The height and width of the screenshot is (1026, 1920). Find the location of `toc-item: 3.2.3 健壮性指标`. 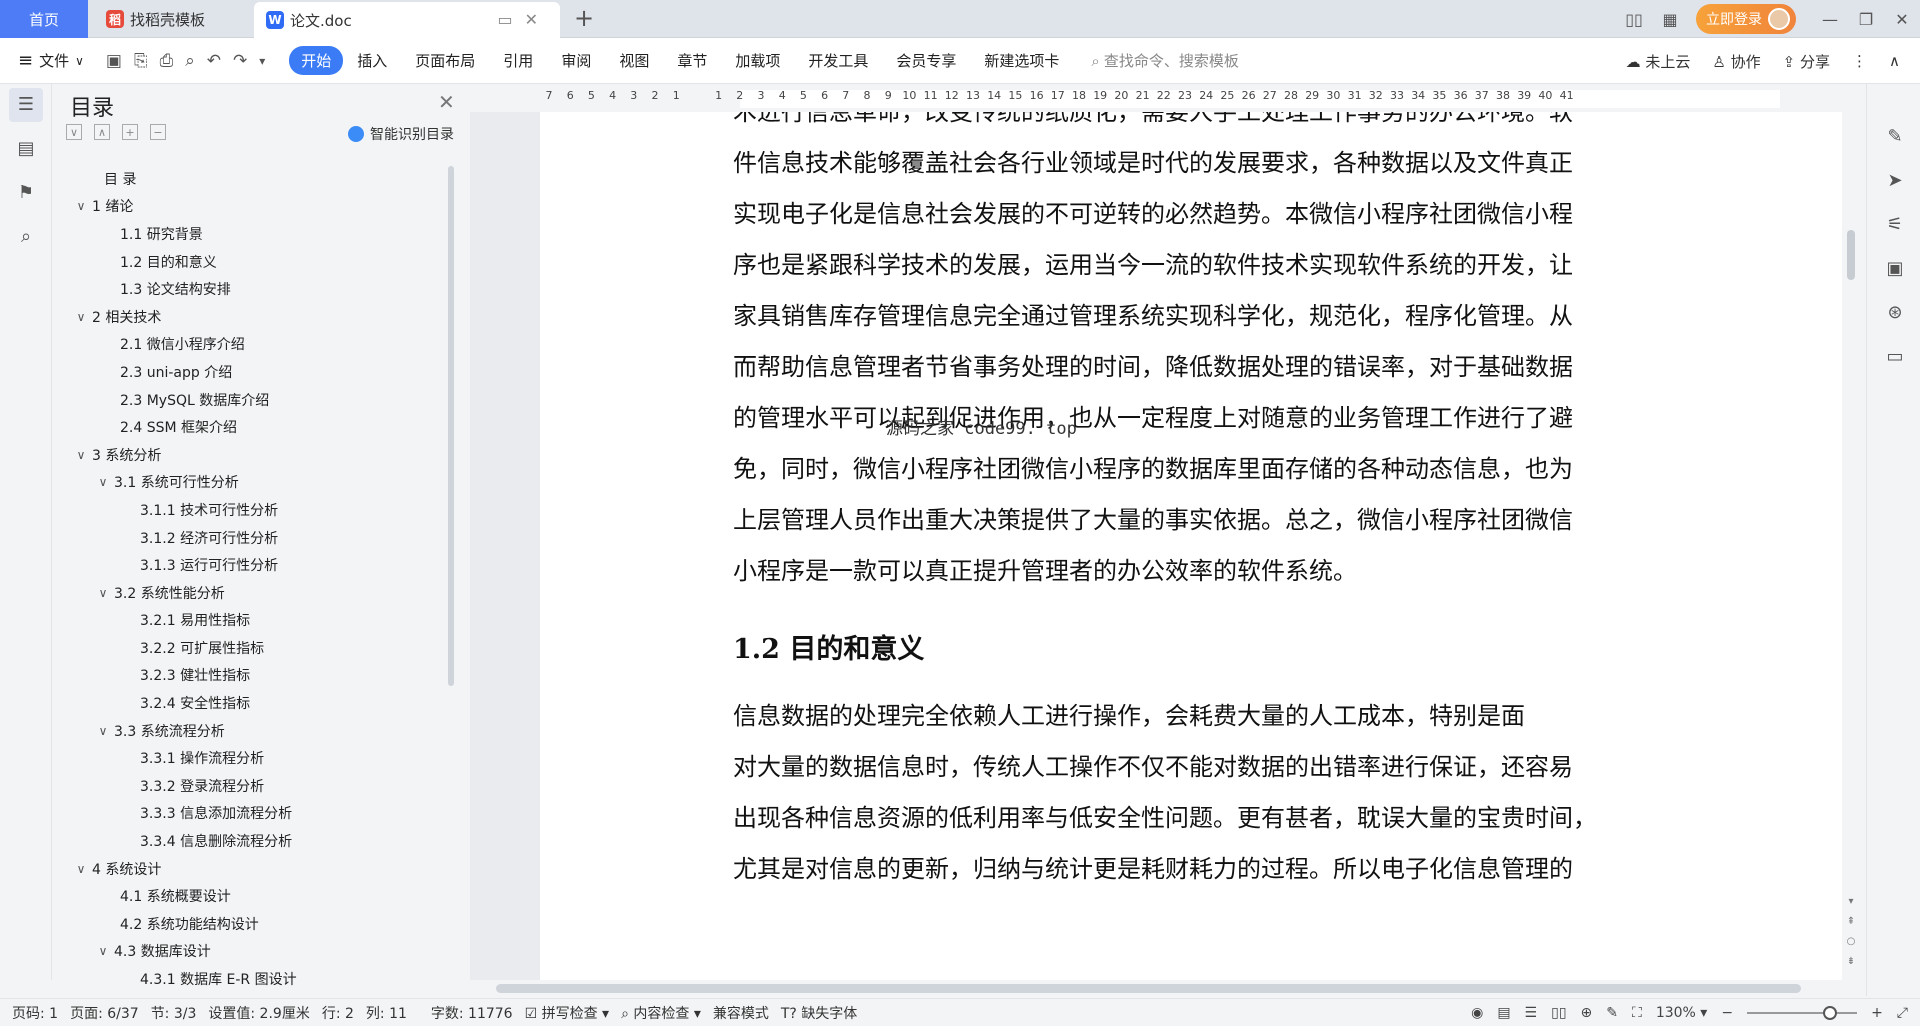

toc-item: 3.2.3 健壮性指标 is located at coordinates (250, 676).